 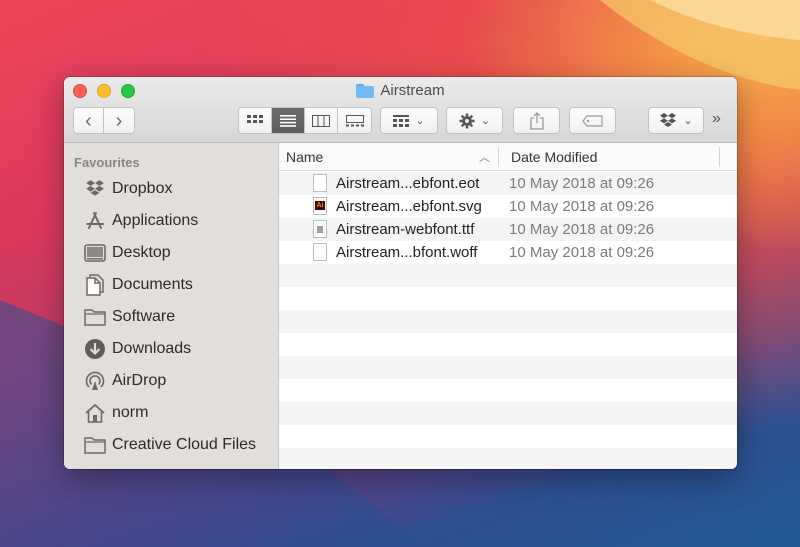 What do you see at coordinates (141, 252) in the screenshot?
I see `sidebar-item-label: Desktop` at bounding box center [141, 252].